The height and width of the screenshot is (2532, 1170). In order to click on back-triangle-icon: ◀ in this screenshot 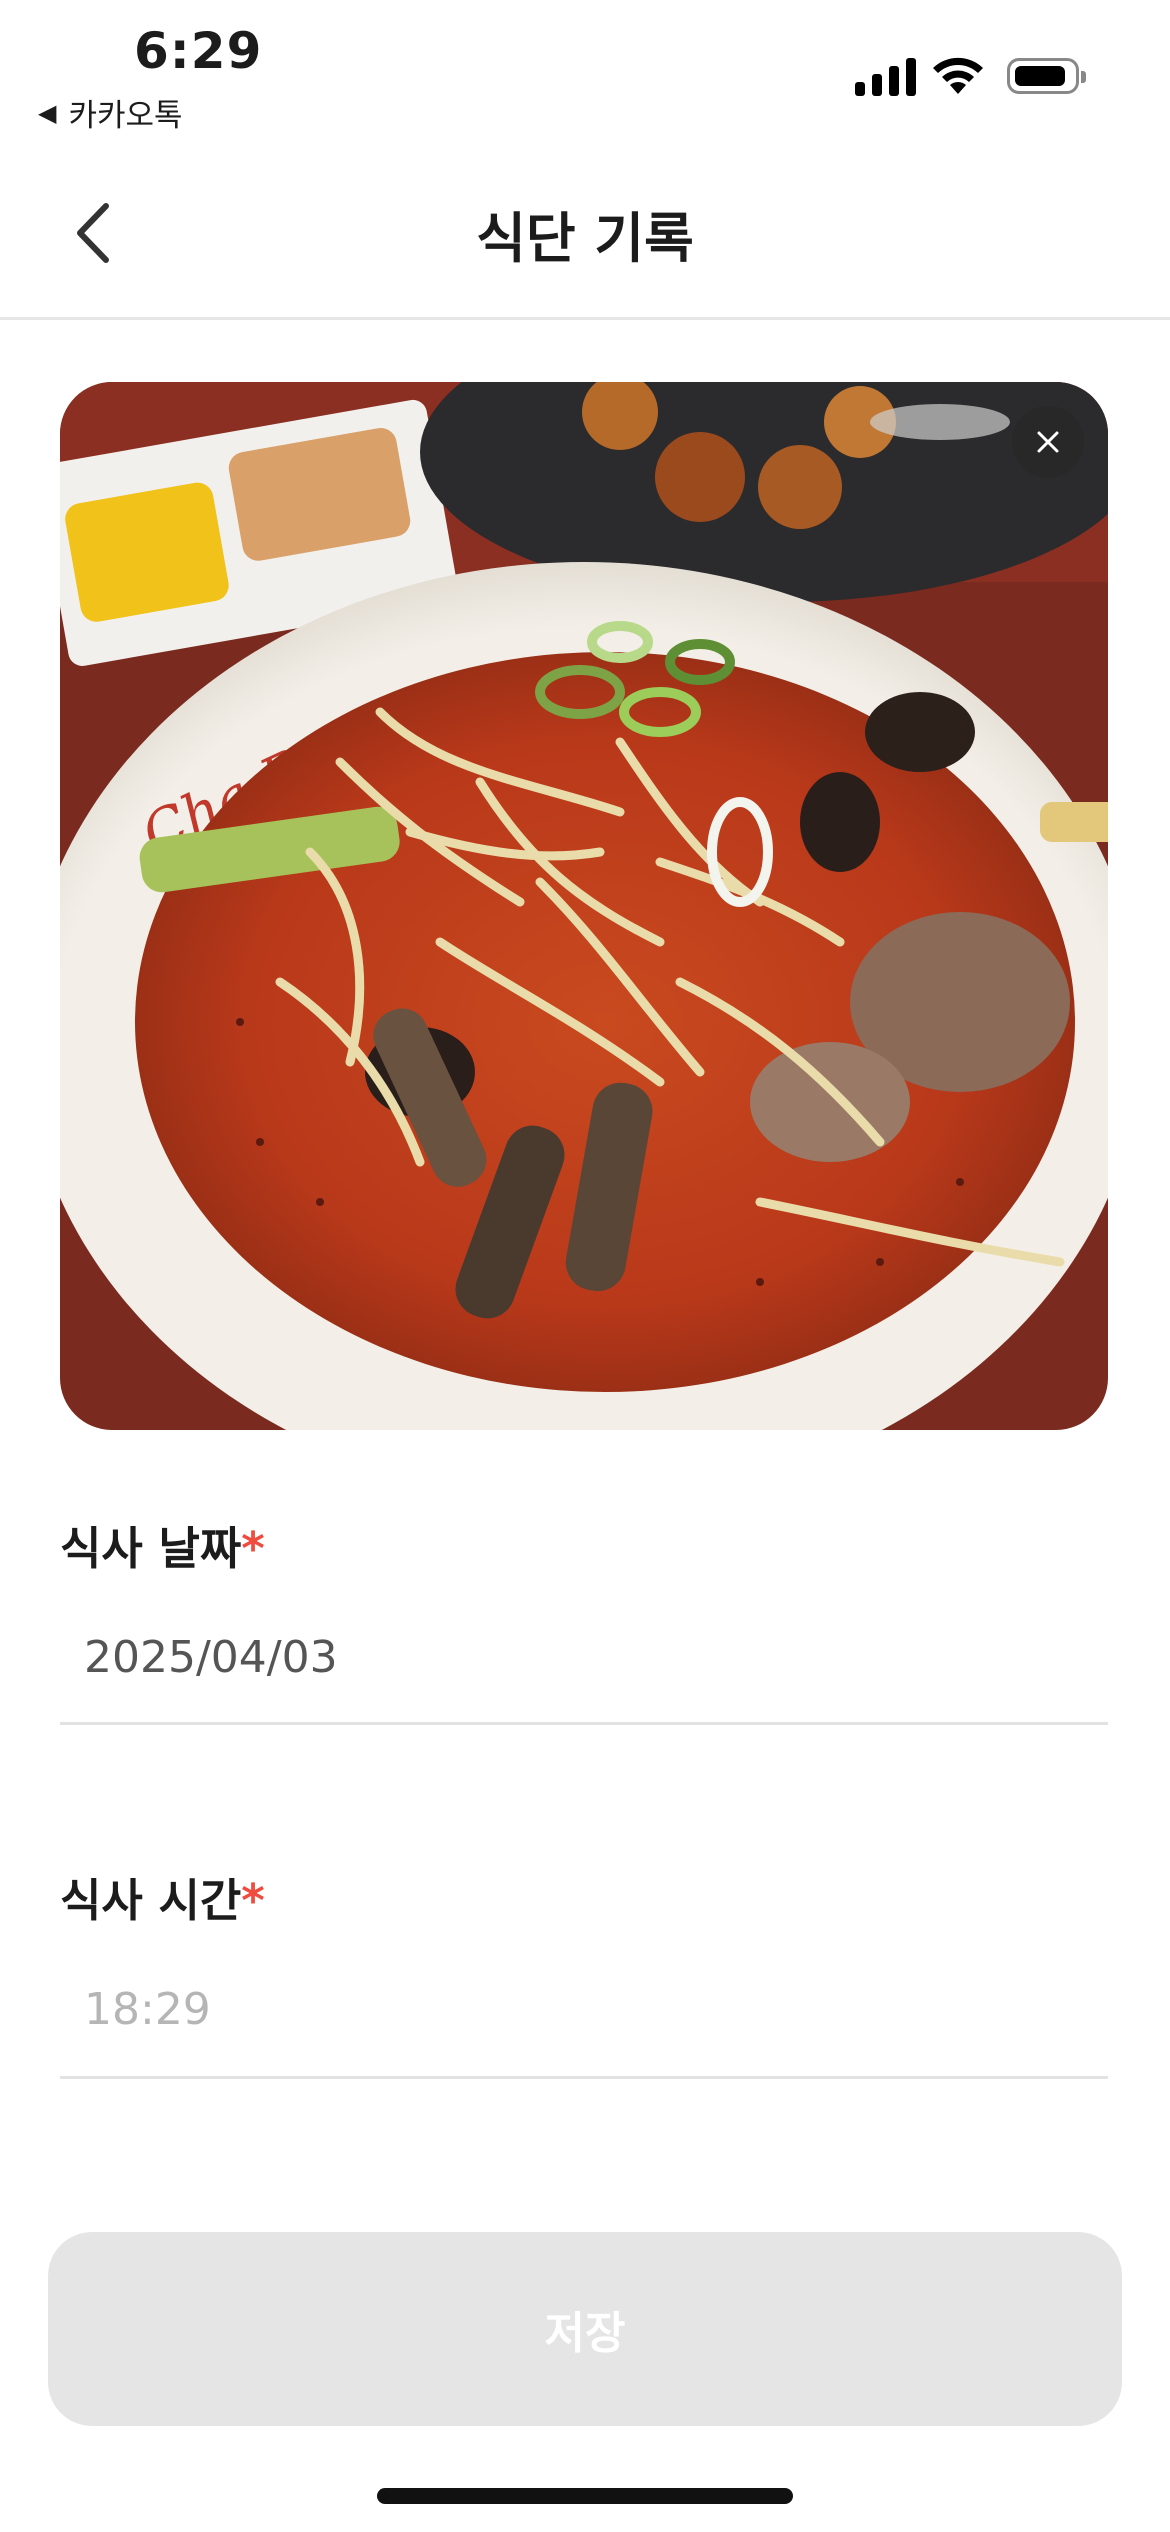, I will do `click(47, 112)`.